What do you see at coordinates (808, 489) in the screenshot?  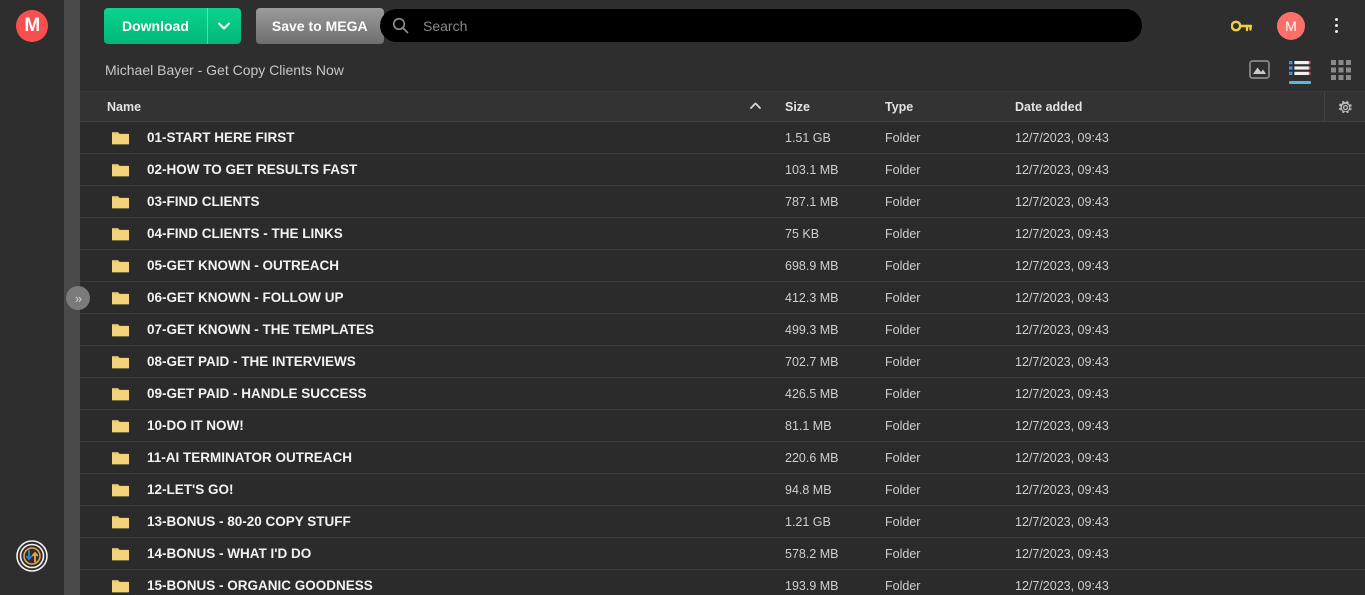 I see `file-size: 94.8 MB` at bounding box center [808, 489].